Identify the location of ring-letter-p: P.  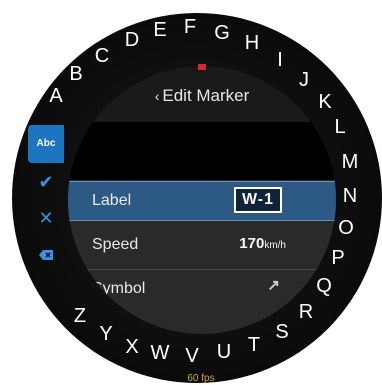
(338, 258).